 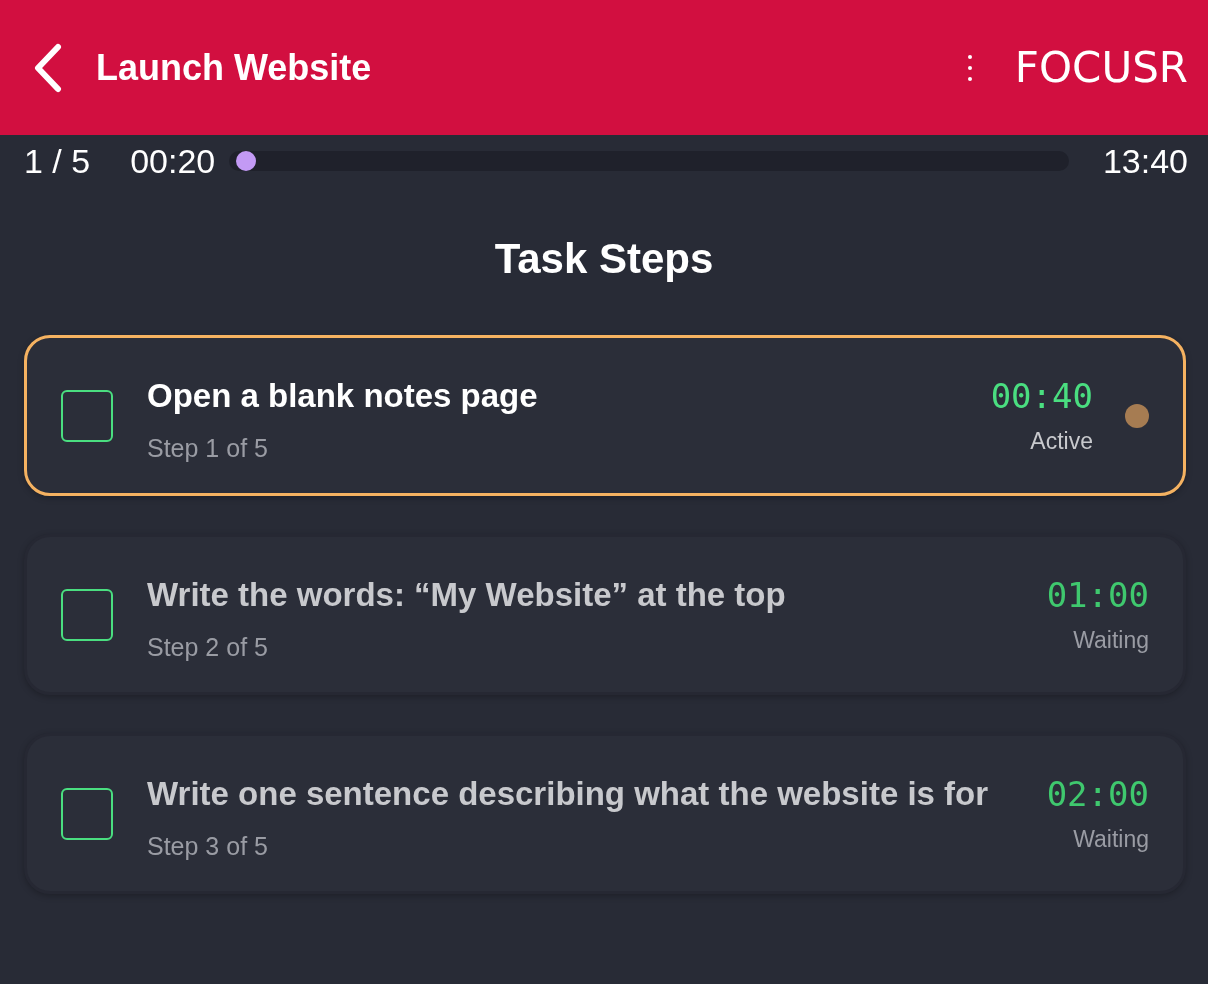 I want to click on step-number: Step 2 of 5, so click(x=208, y=647).